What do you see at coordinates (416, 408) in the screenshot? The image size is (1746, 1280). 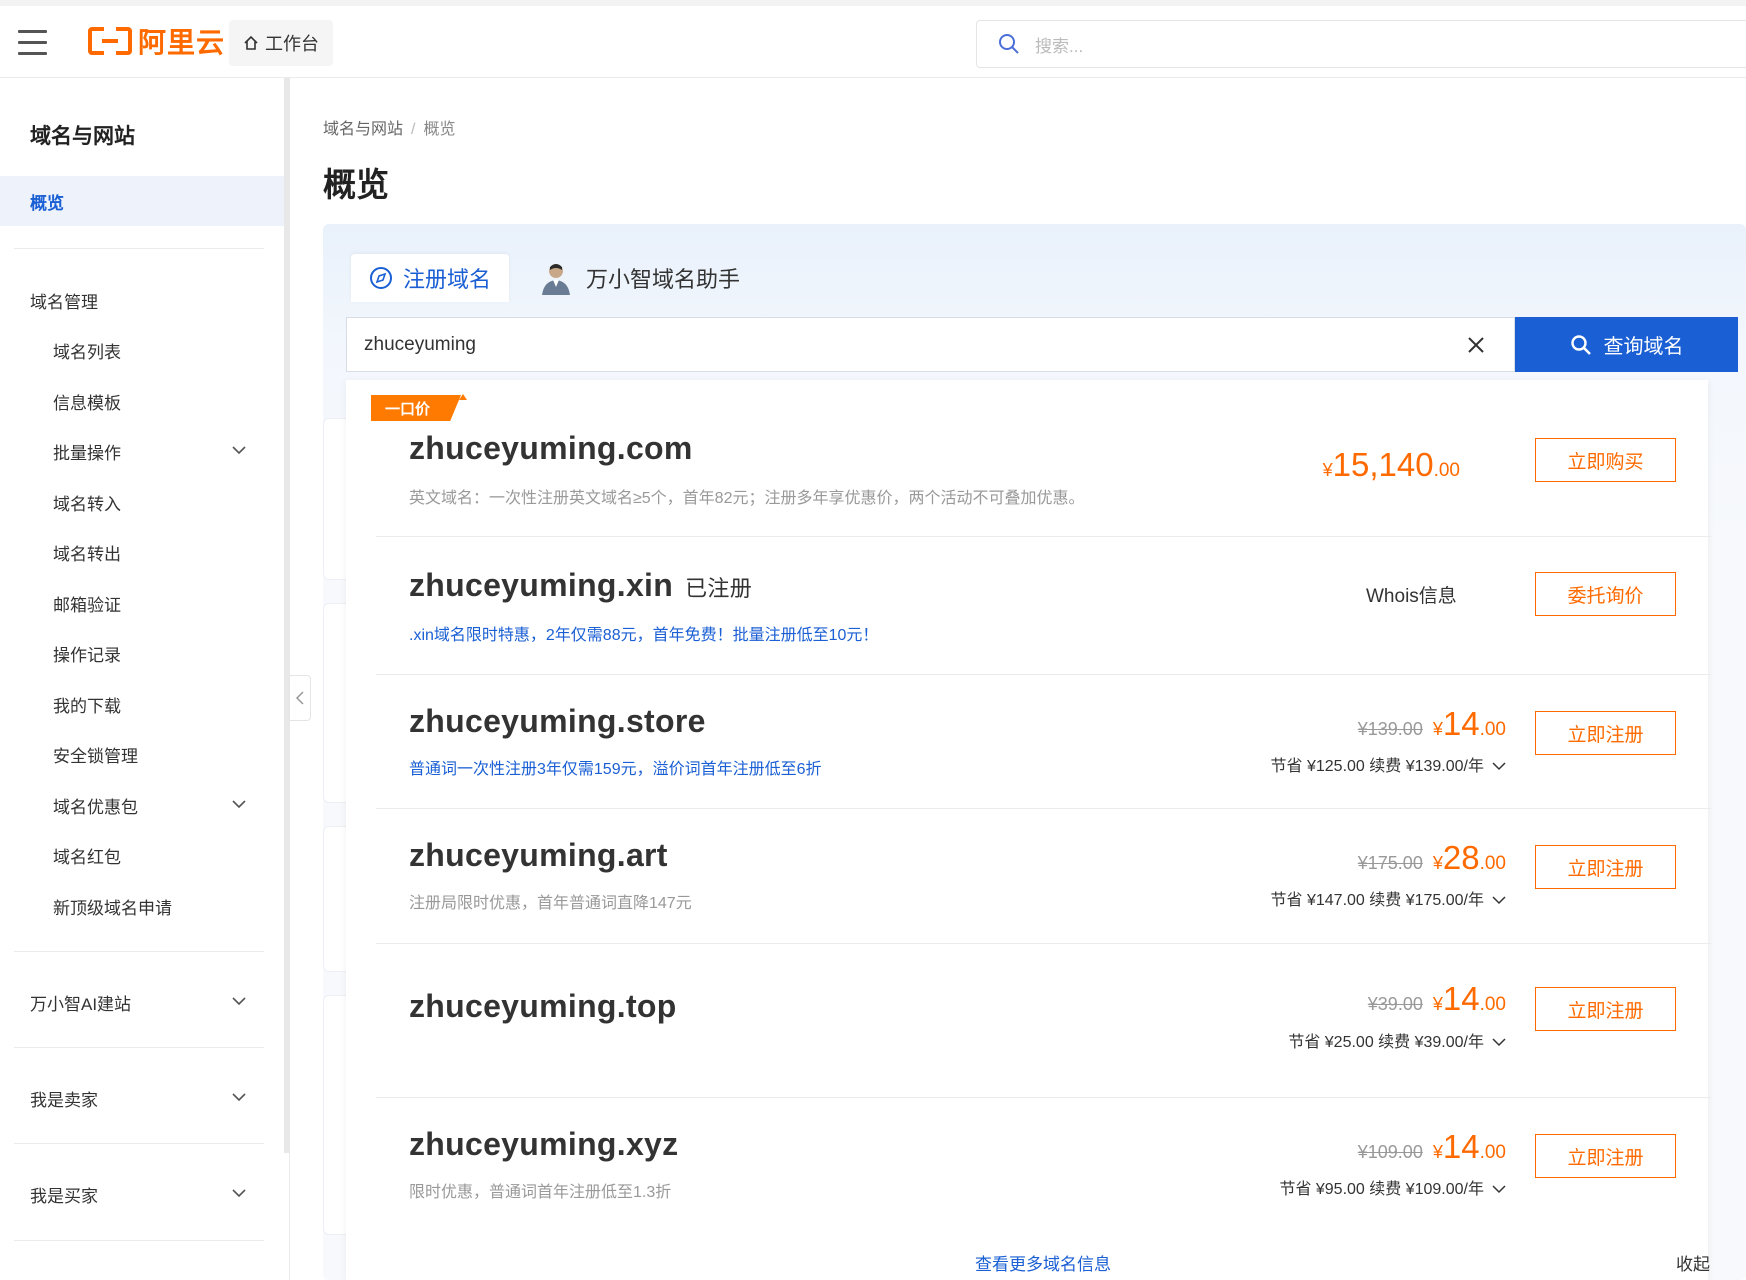 I see `fixed-price-badge: 一口价` at bounding box center [416, 408].